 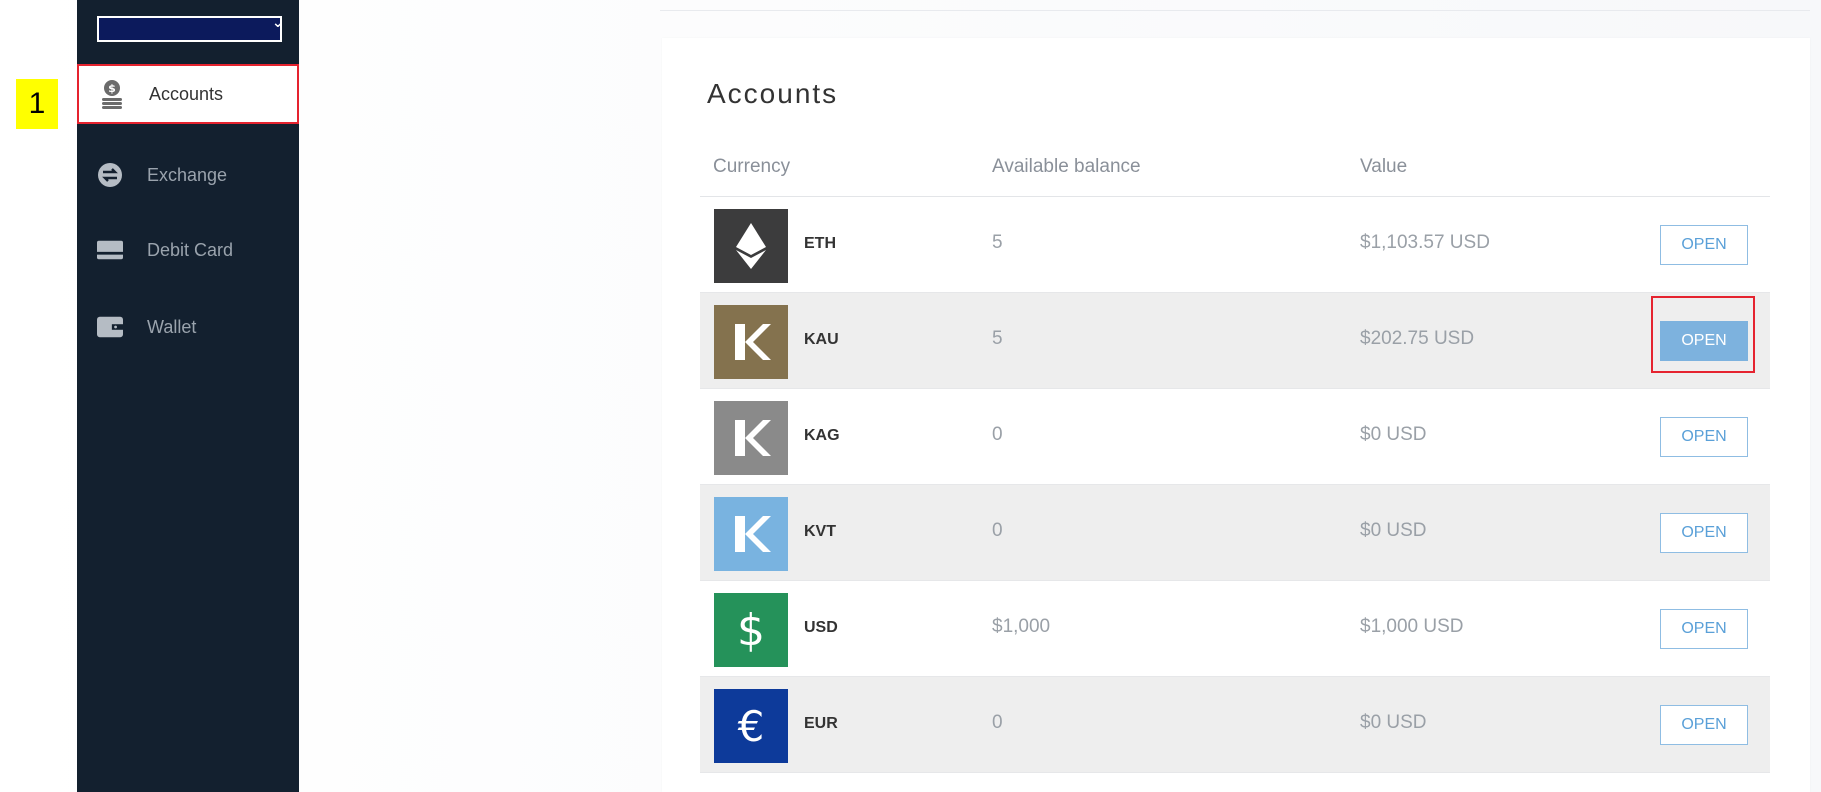 What do you see at coordinates (110, 175) in the screenshot?
I see `exchange-icon` at bounding box center [110, 175].